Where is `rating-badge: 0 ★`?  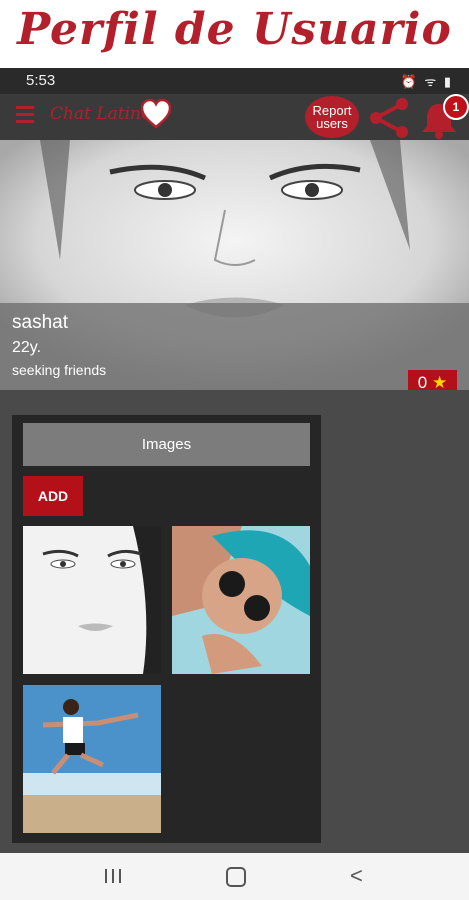 rating-badge: 0 ★ is located at coordinates (432, 380).